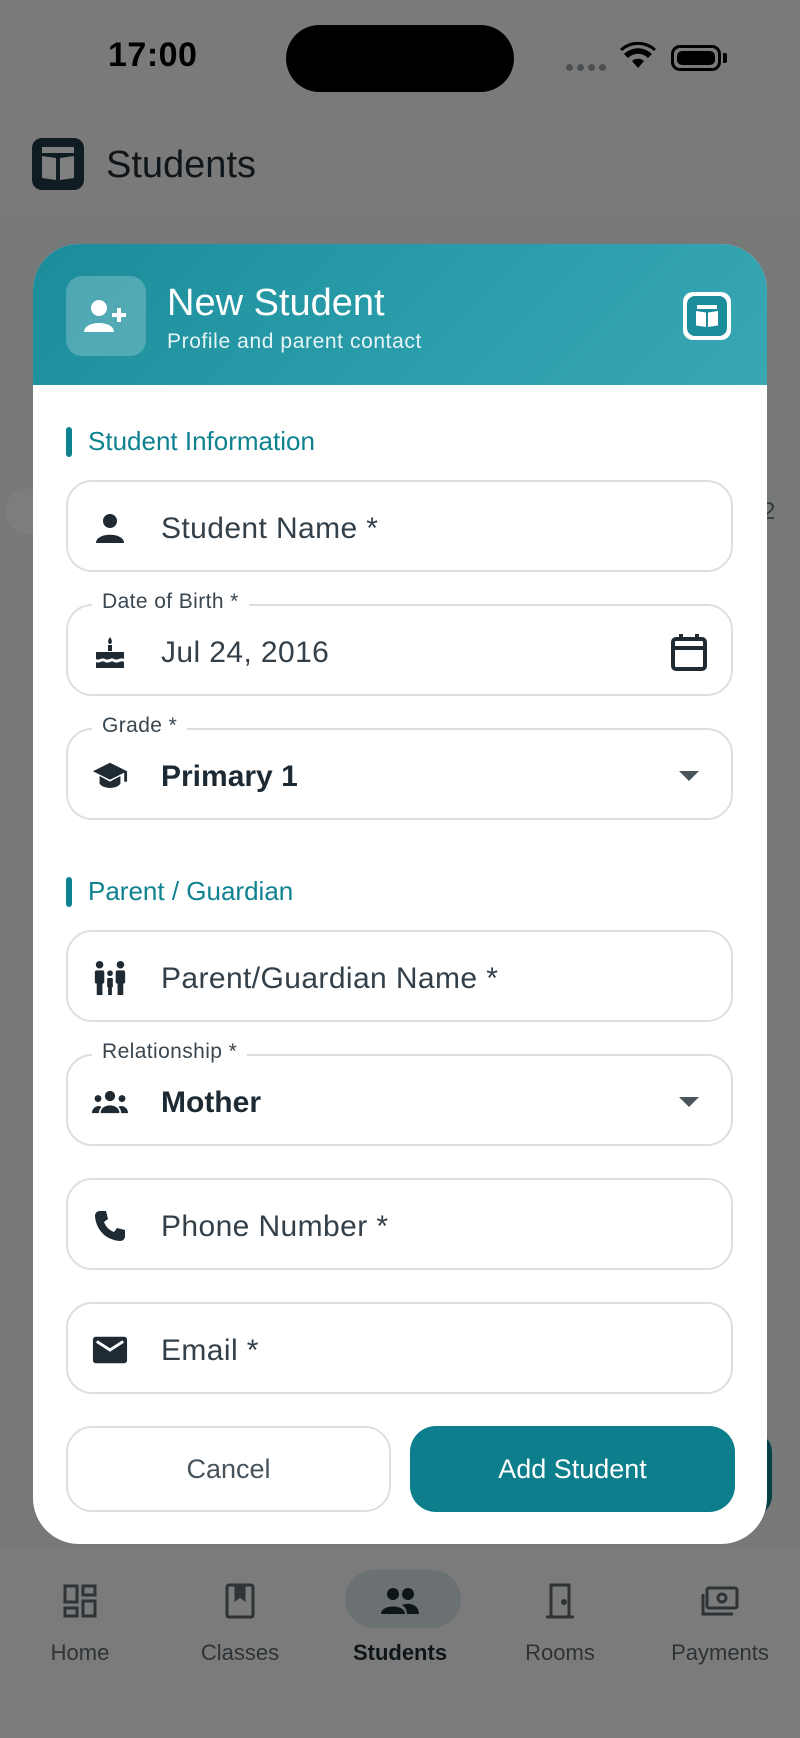 Image resolution: width=800 pixels, height=1738 pixels. What do you see at coordinates (270, 528) in the screenshot?
I see `student-name-placeholder: Student Name *` at bounding box center [270, 528].